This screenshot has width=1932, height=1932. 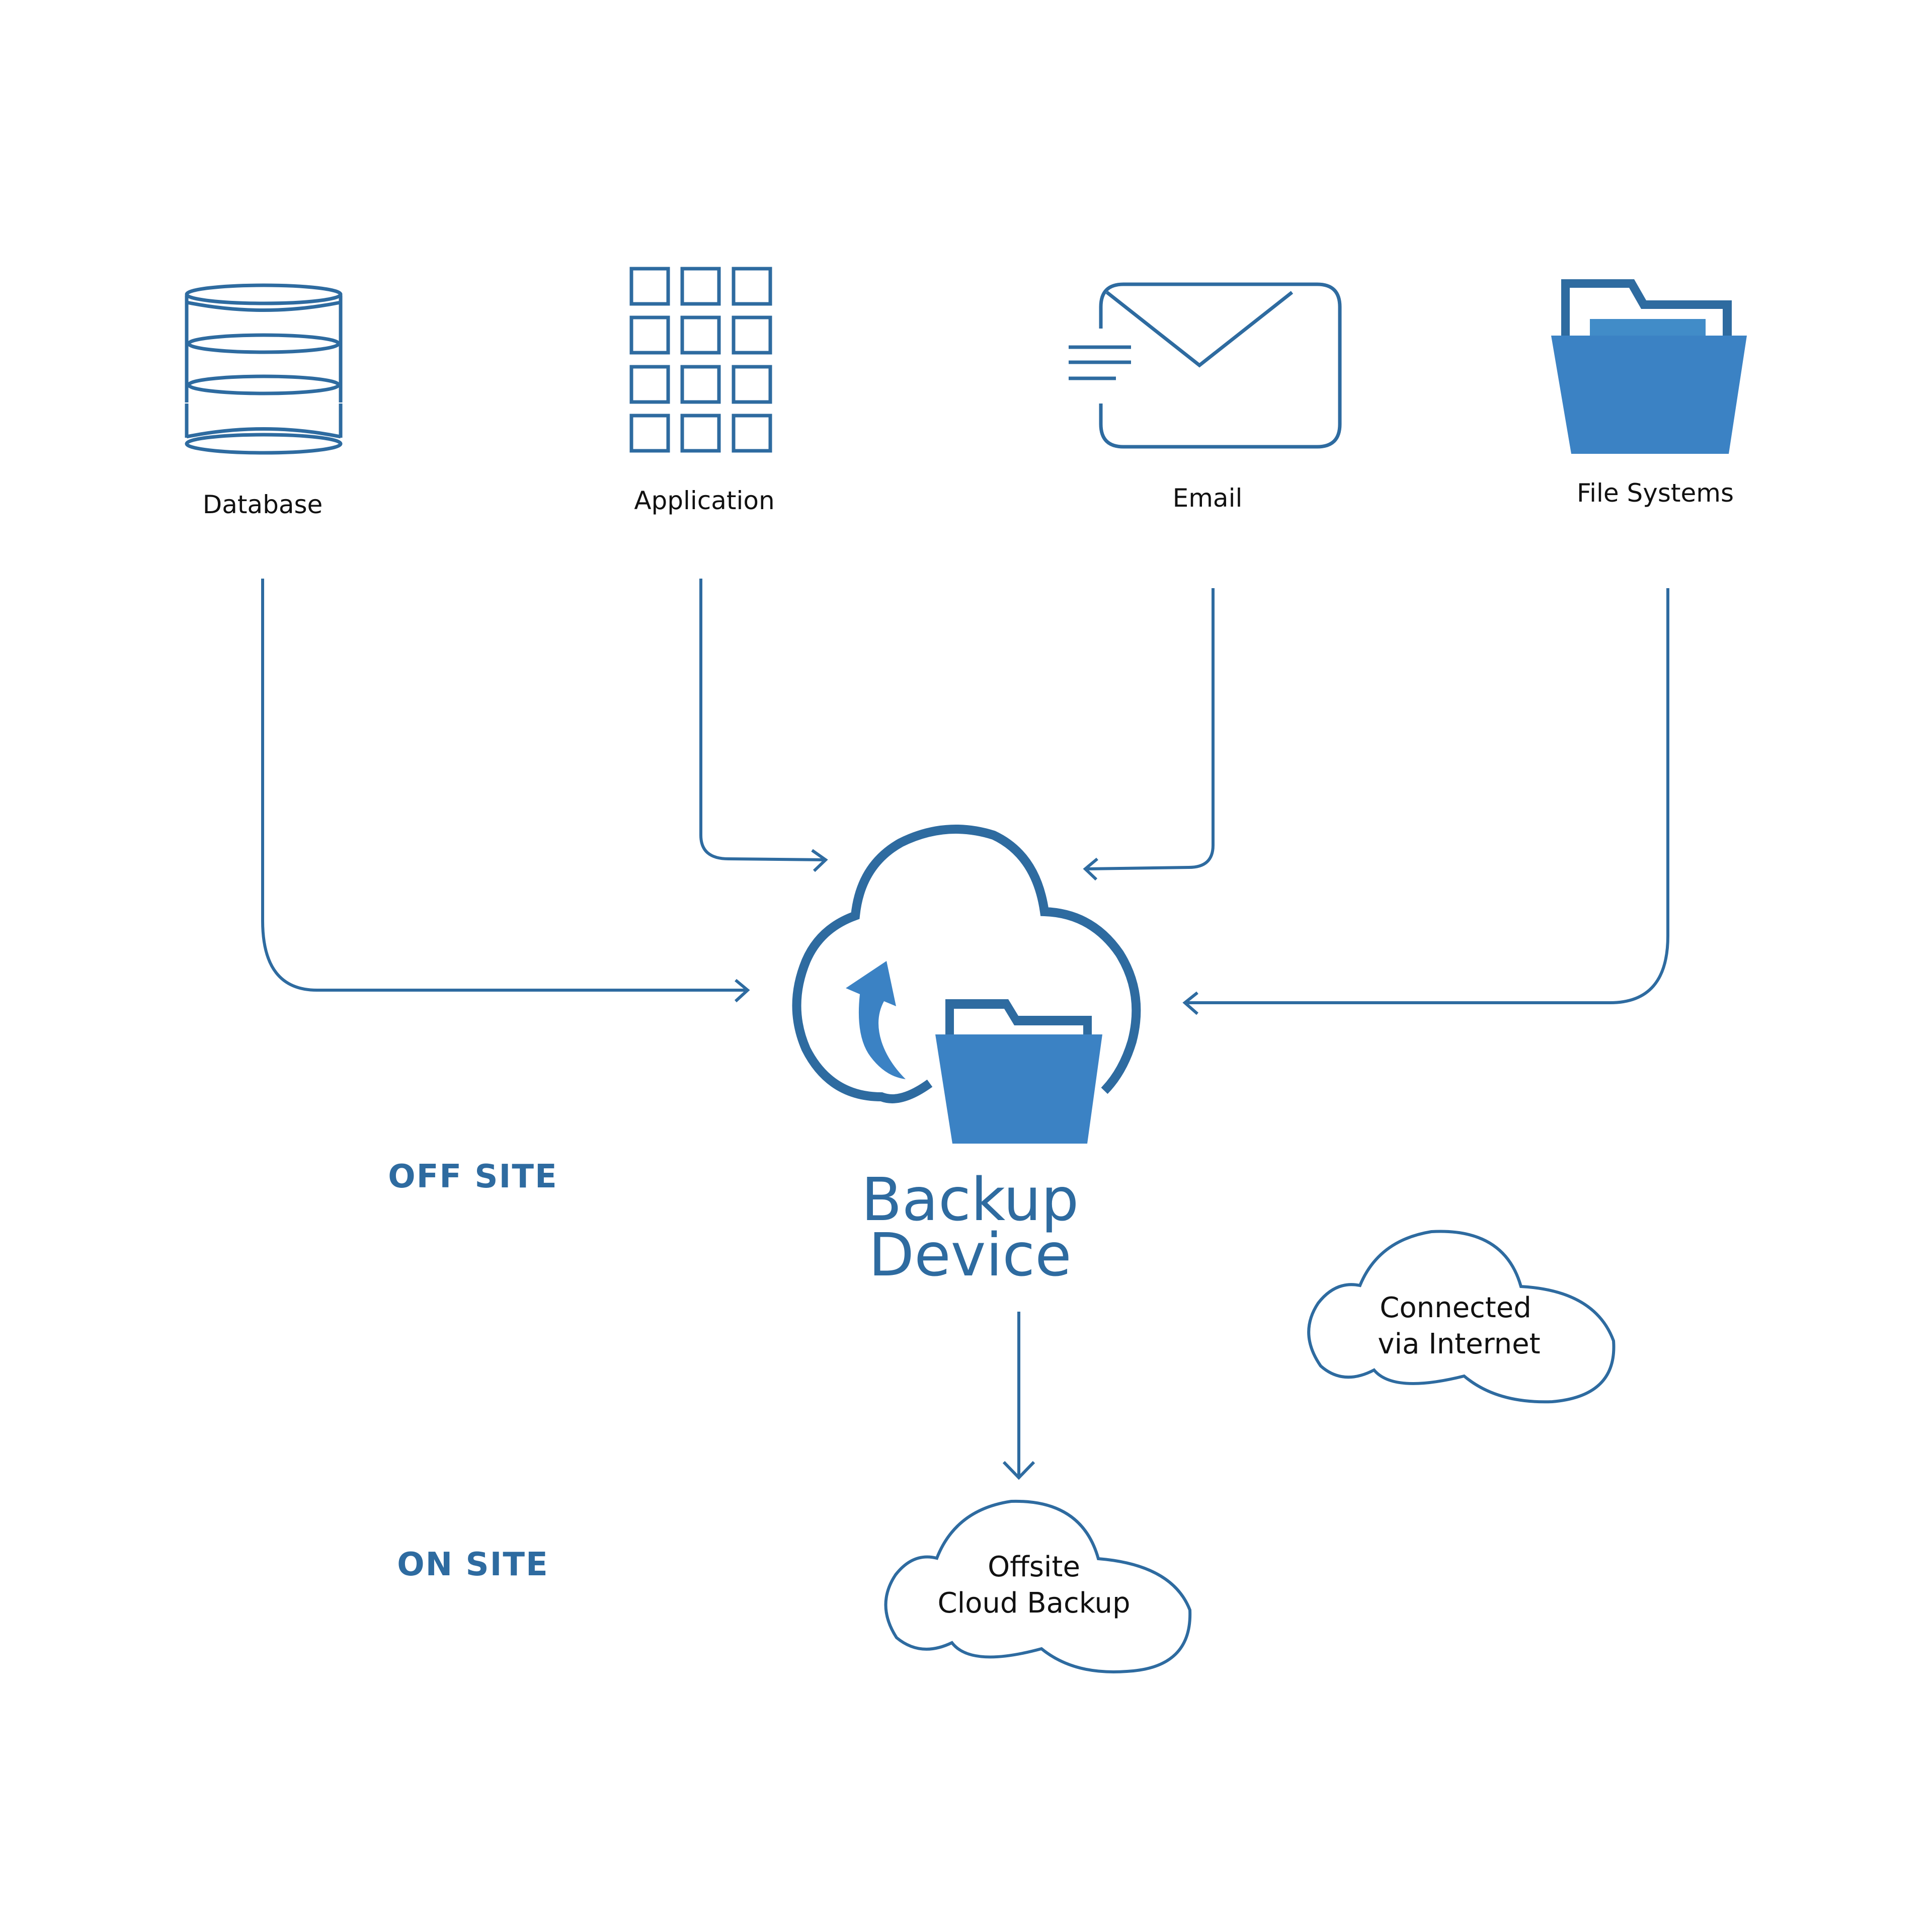 What do you see at coordinates (1034, 1567) in the screenshot?
I see `offsite-cloud-line1: Offsite` at bounding box center [1034, 1567].